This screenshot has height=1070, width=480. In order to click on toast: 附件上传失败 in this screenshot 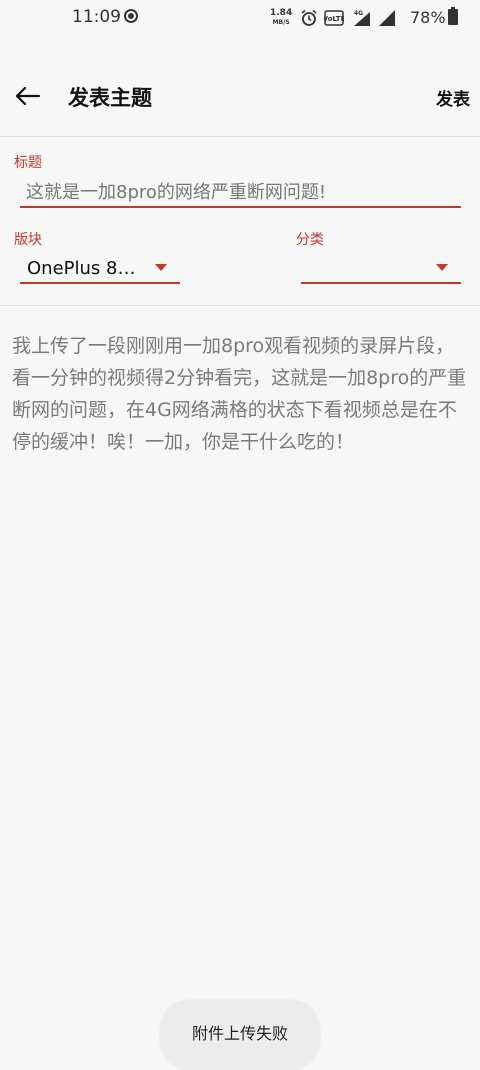, I will do `click(240, 1035)`.